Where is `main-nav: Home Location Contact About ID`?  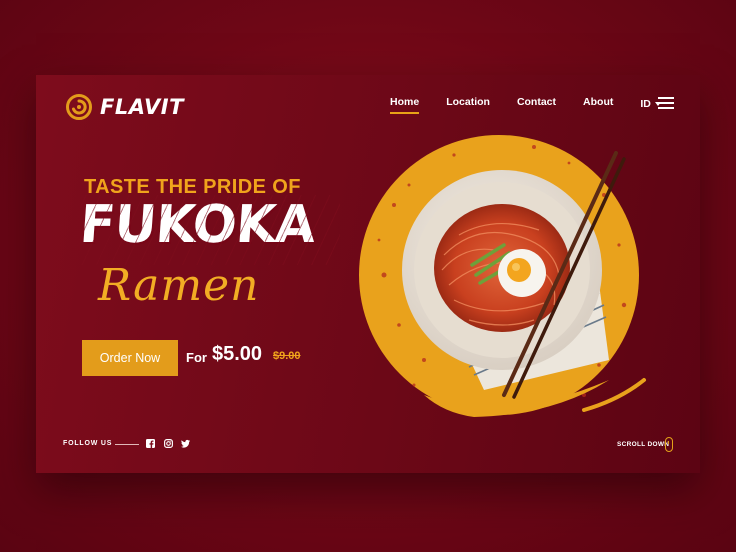 main-nav: Home Location Contact About ID is located at coordinates (525, 105).